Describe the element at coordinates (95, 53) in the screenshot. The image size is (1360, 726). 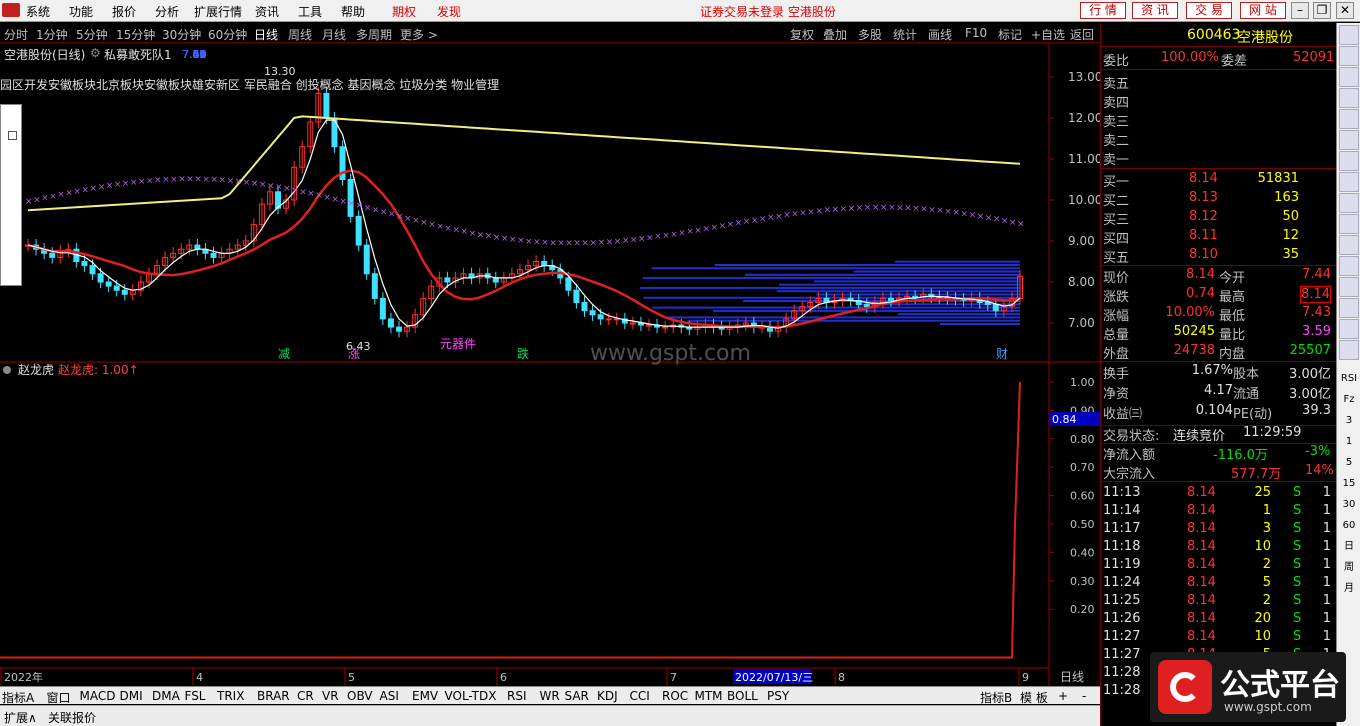
I see `indicator-menu-icon: ⚙` at that location.